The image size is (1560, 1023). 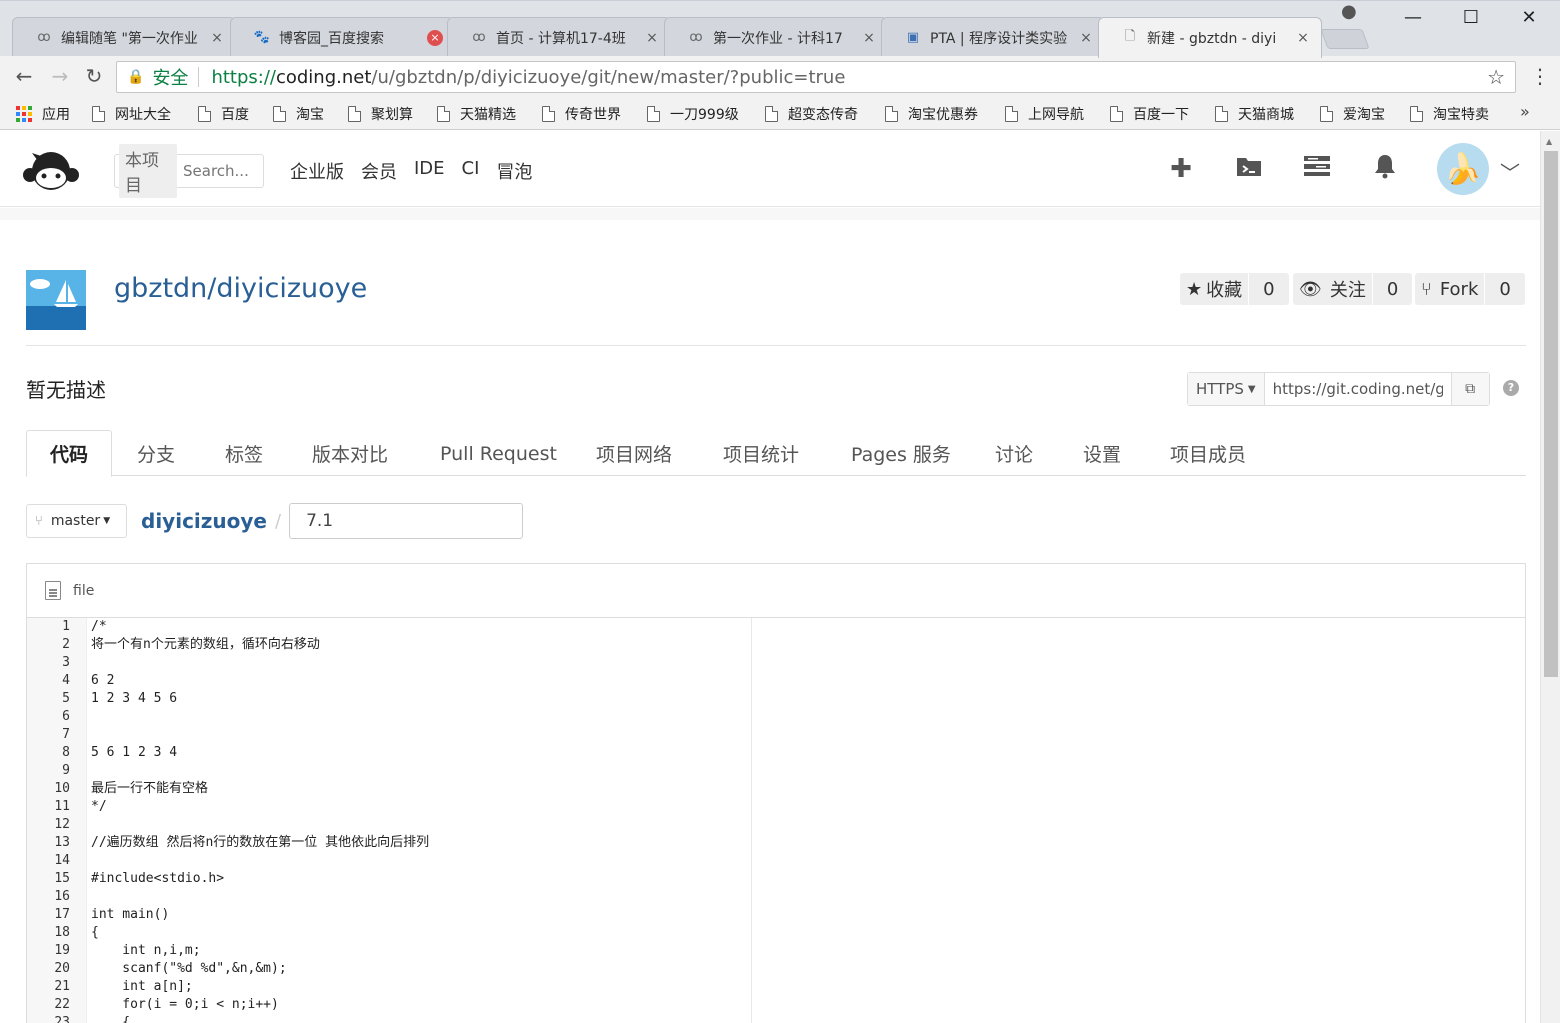 What do you see at coordinates (60, 76) in the screenshot?
I see `forward-icon: →` at bounding box center [60, 76].